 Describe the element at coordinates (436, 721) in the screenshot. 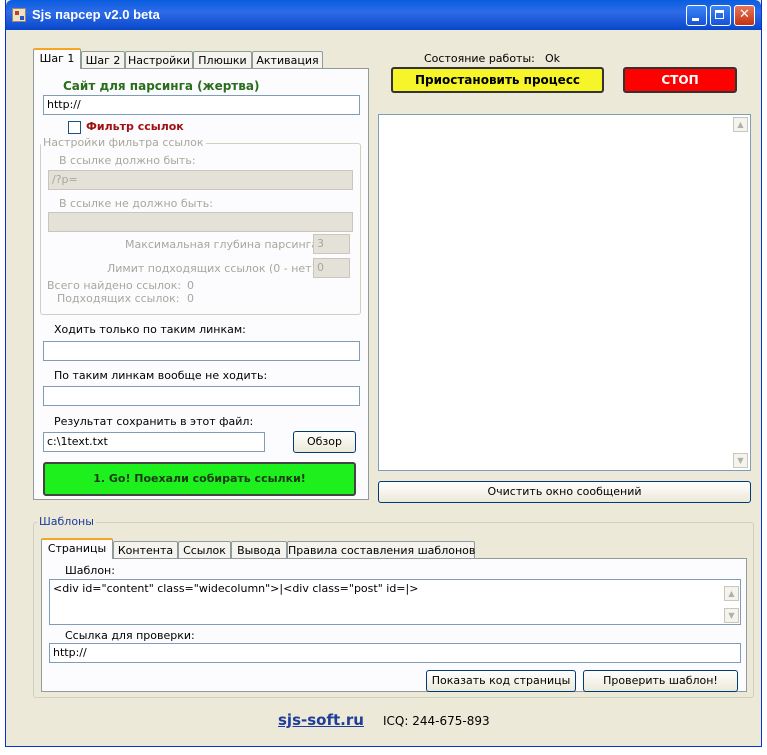

I see `footer-icq: ICQ: 244-675-893` at that location.